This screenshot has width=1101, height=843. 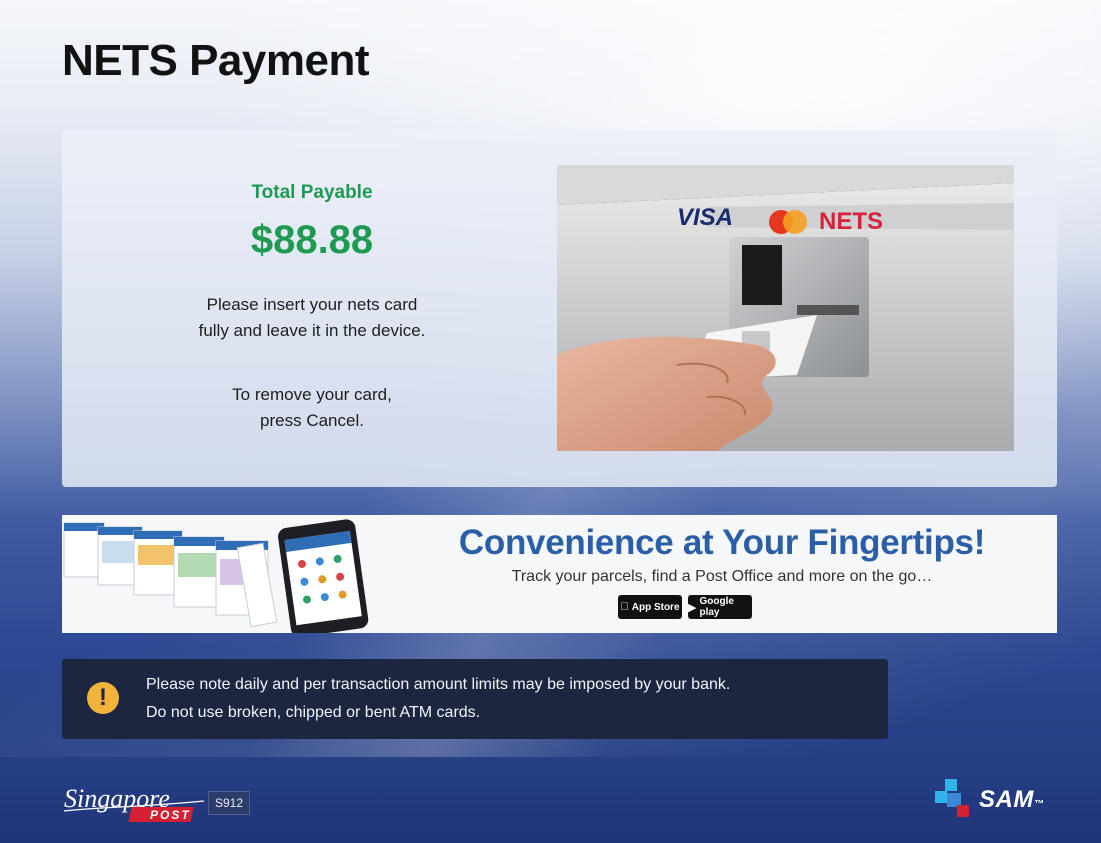 I want to click on store-badges:  App Store ▶ Google play, so click(x=685, y=607).